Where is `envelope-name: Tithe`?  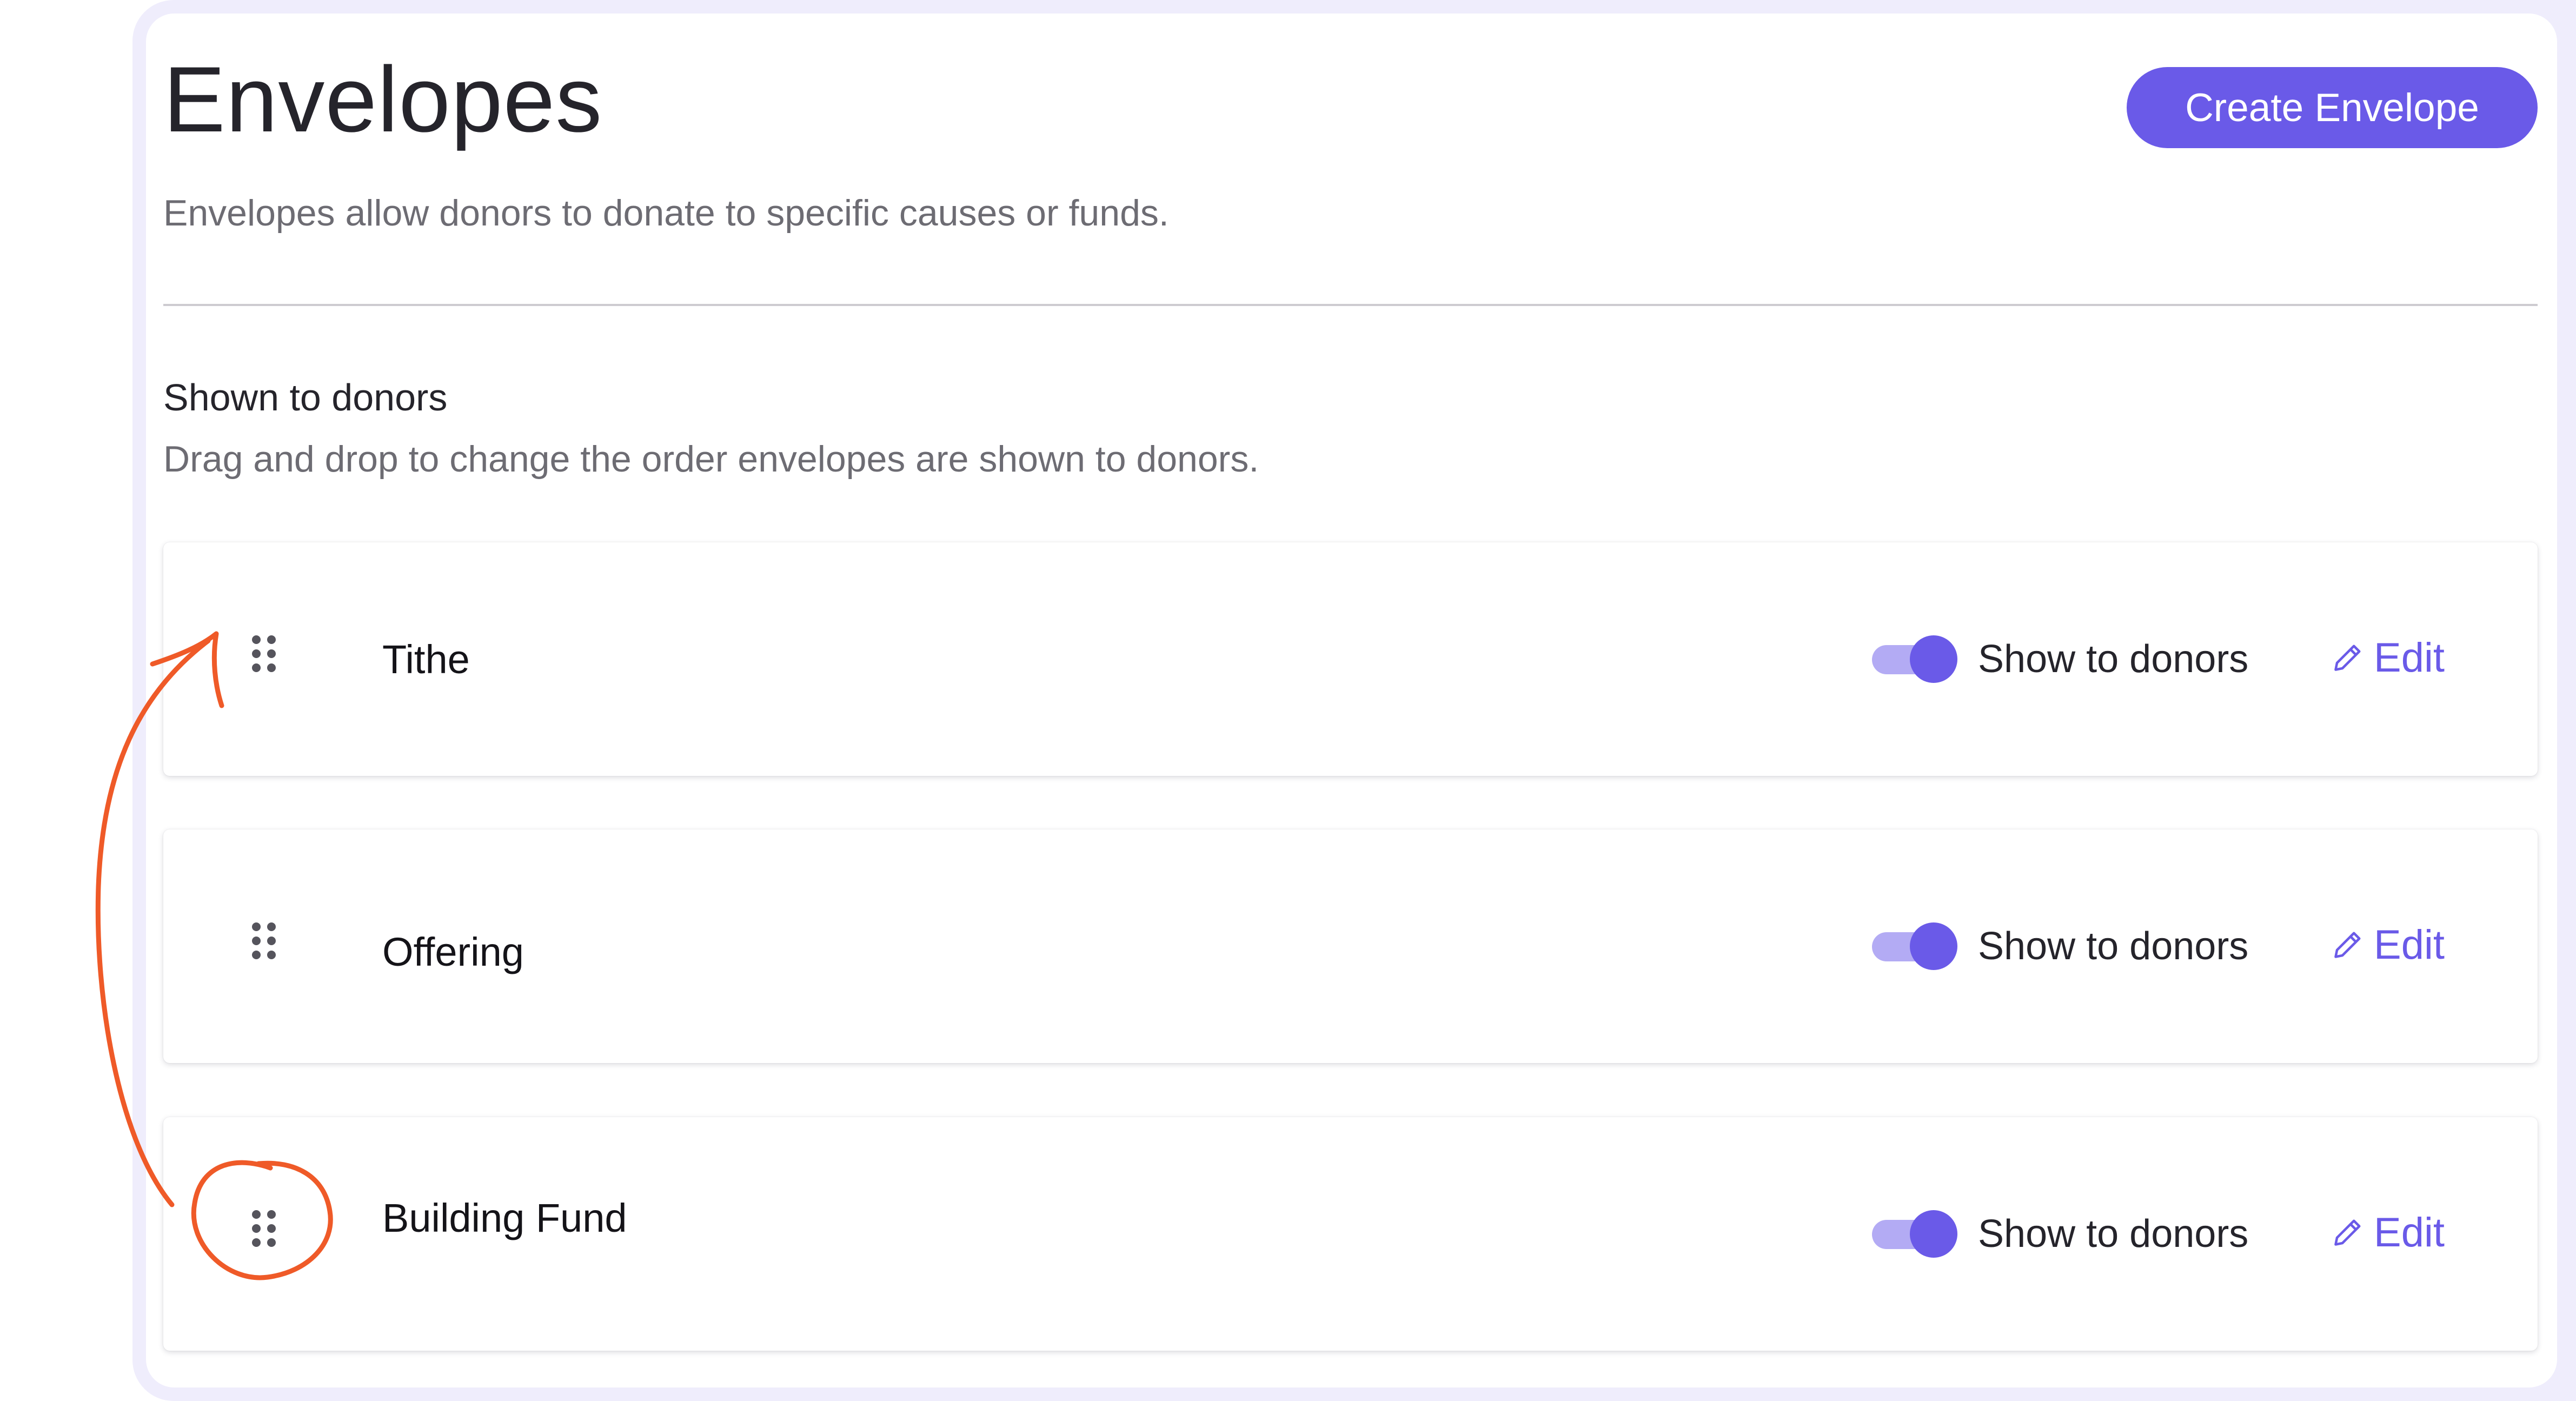
envelope-name: Tithe is located at coordinates (426, 660).